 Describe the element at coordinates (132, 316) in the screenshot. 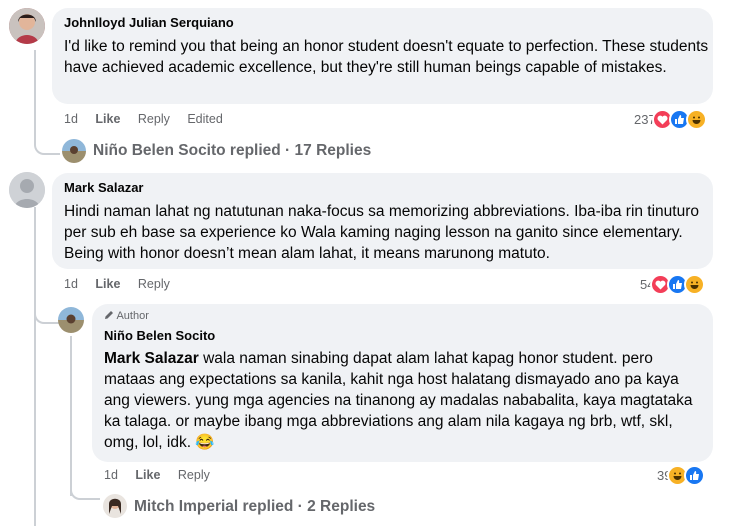

I see `author-badge-label: Author` at that location.